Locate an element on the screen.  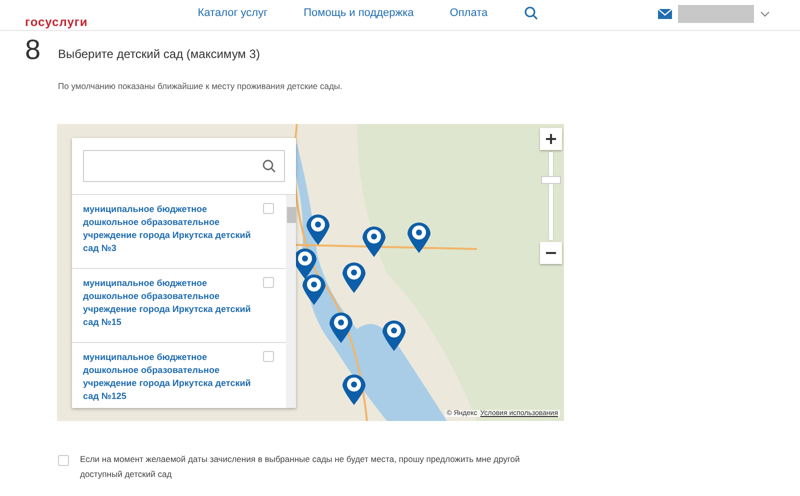
nav-link: Оплата is located at coordinates (469, 13).